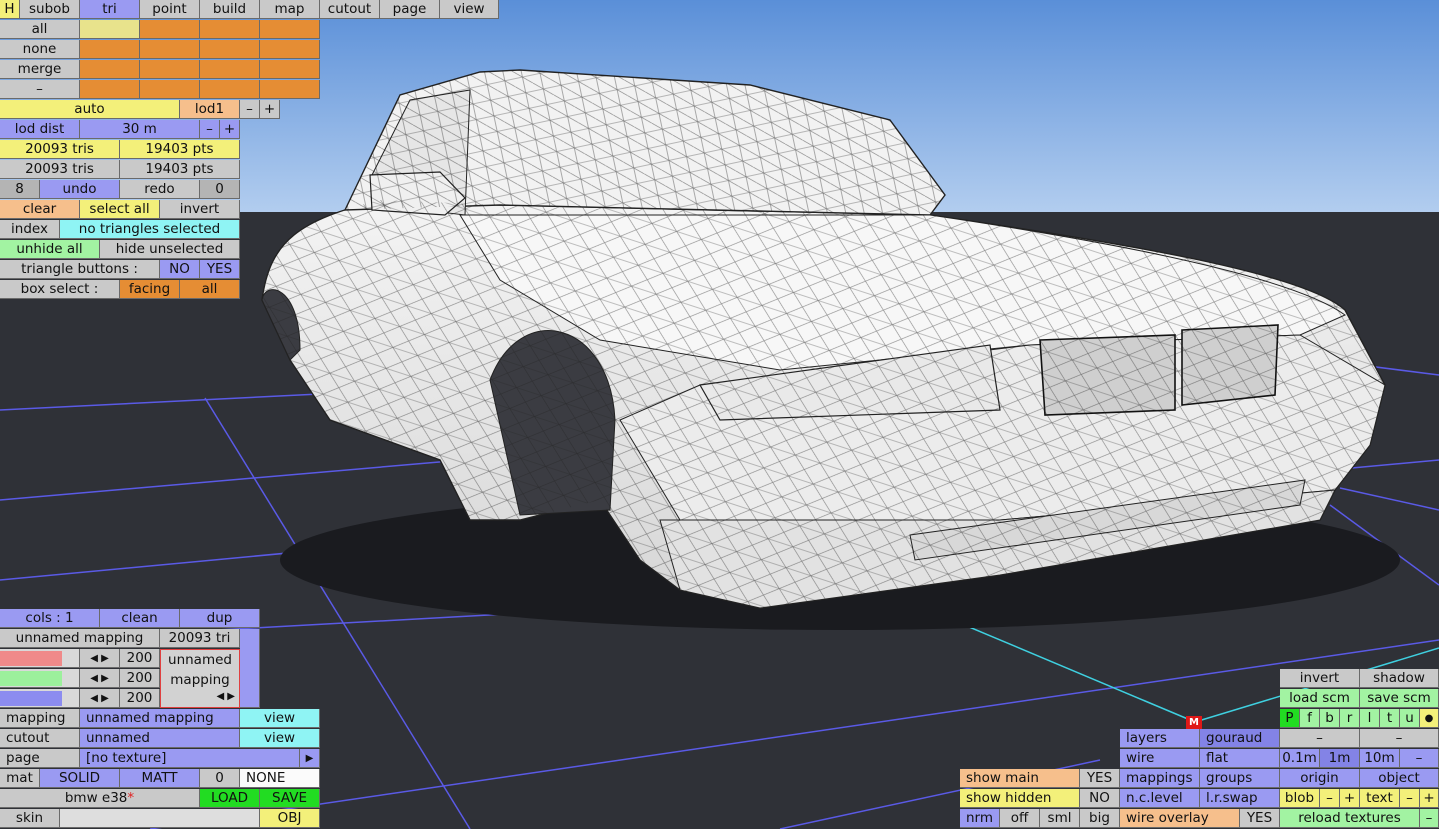 The image size is (1439, 829). What do you see at coordinates (1100, 818) in the screenshot?
I see `normals-big-button: big` at bounding box center [1100, 818].